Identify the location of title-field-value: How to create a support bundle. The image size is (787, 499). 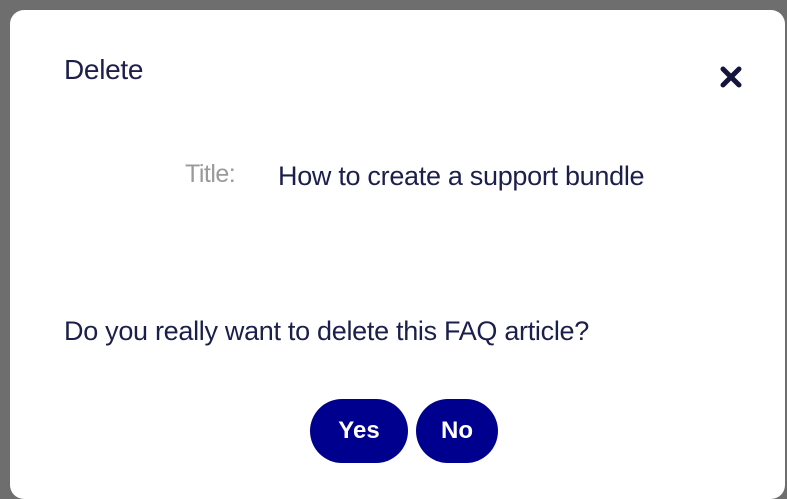
(461, 176).